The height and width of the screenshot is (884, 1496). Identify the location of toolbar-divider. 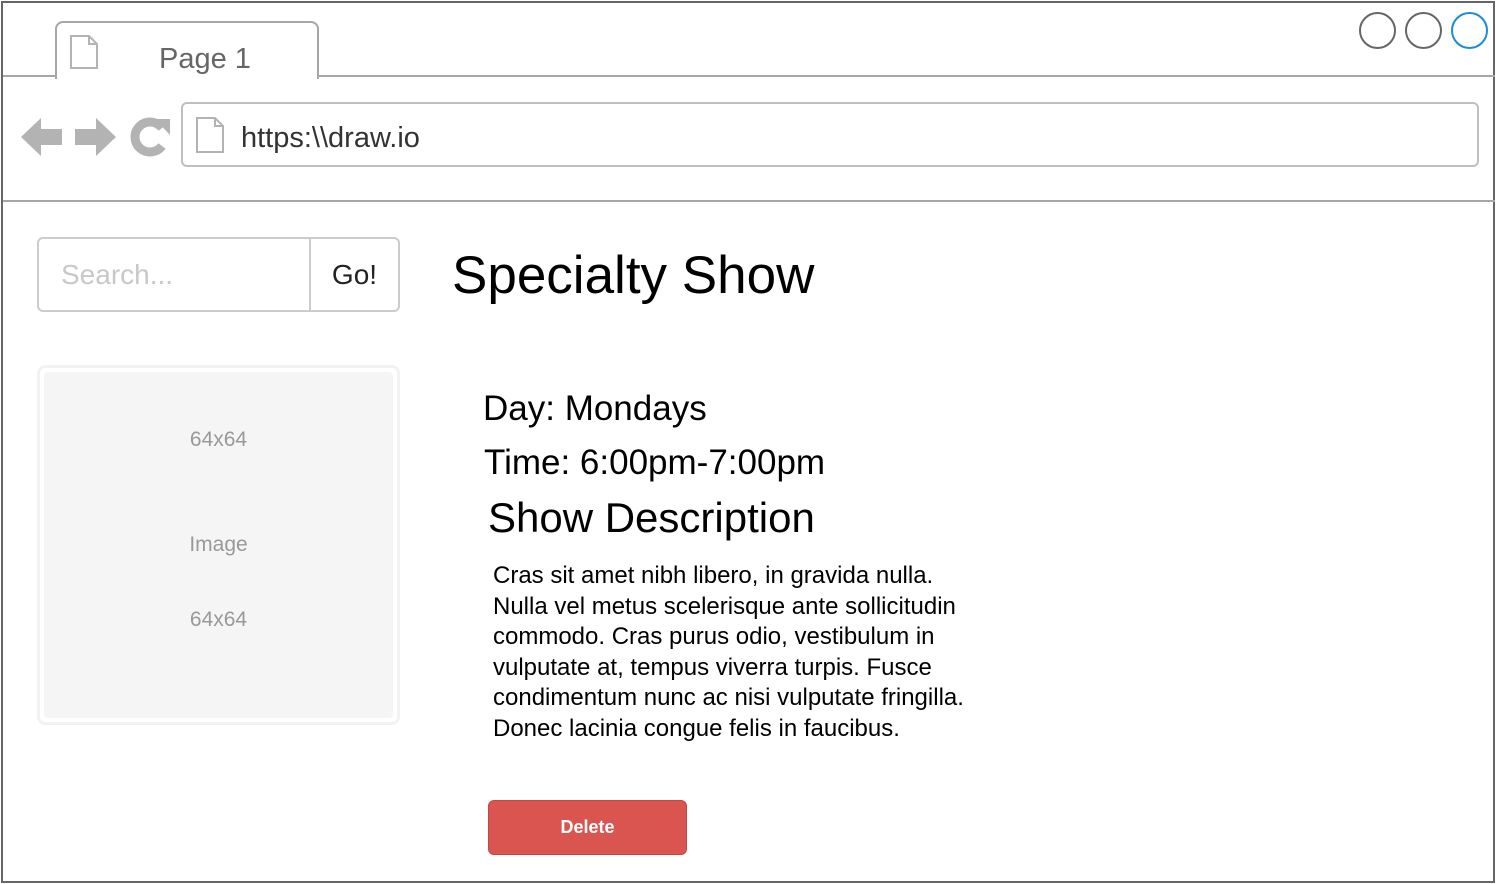
(749, 201).